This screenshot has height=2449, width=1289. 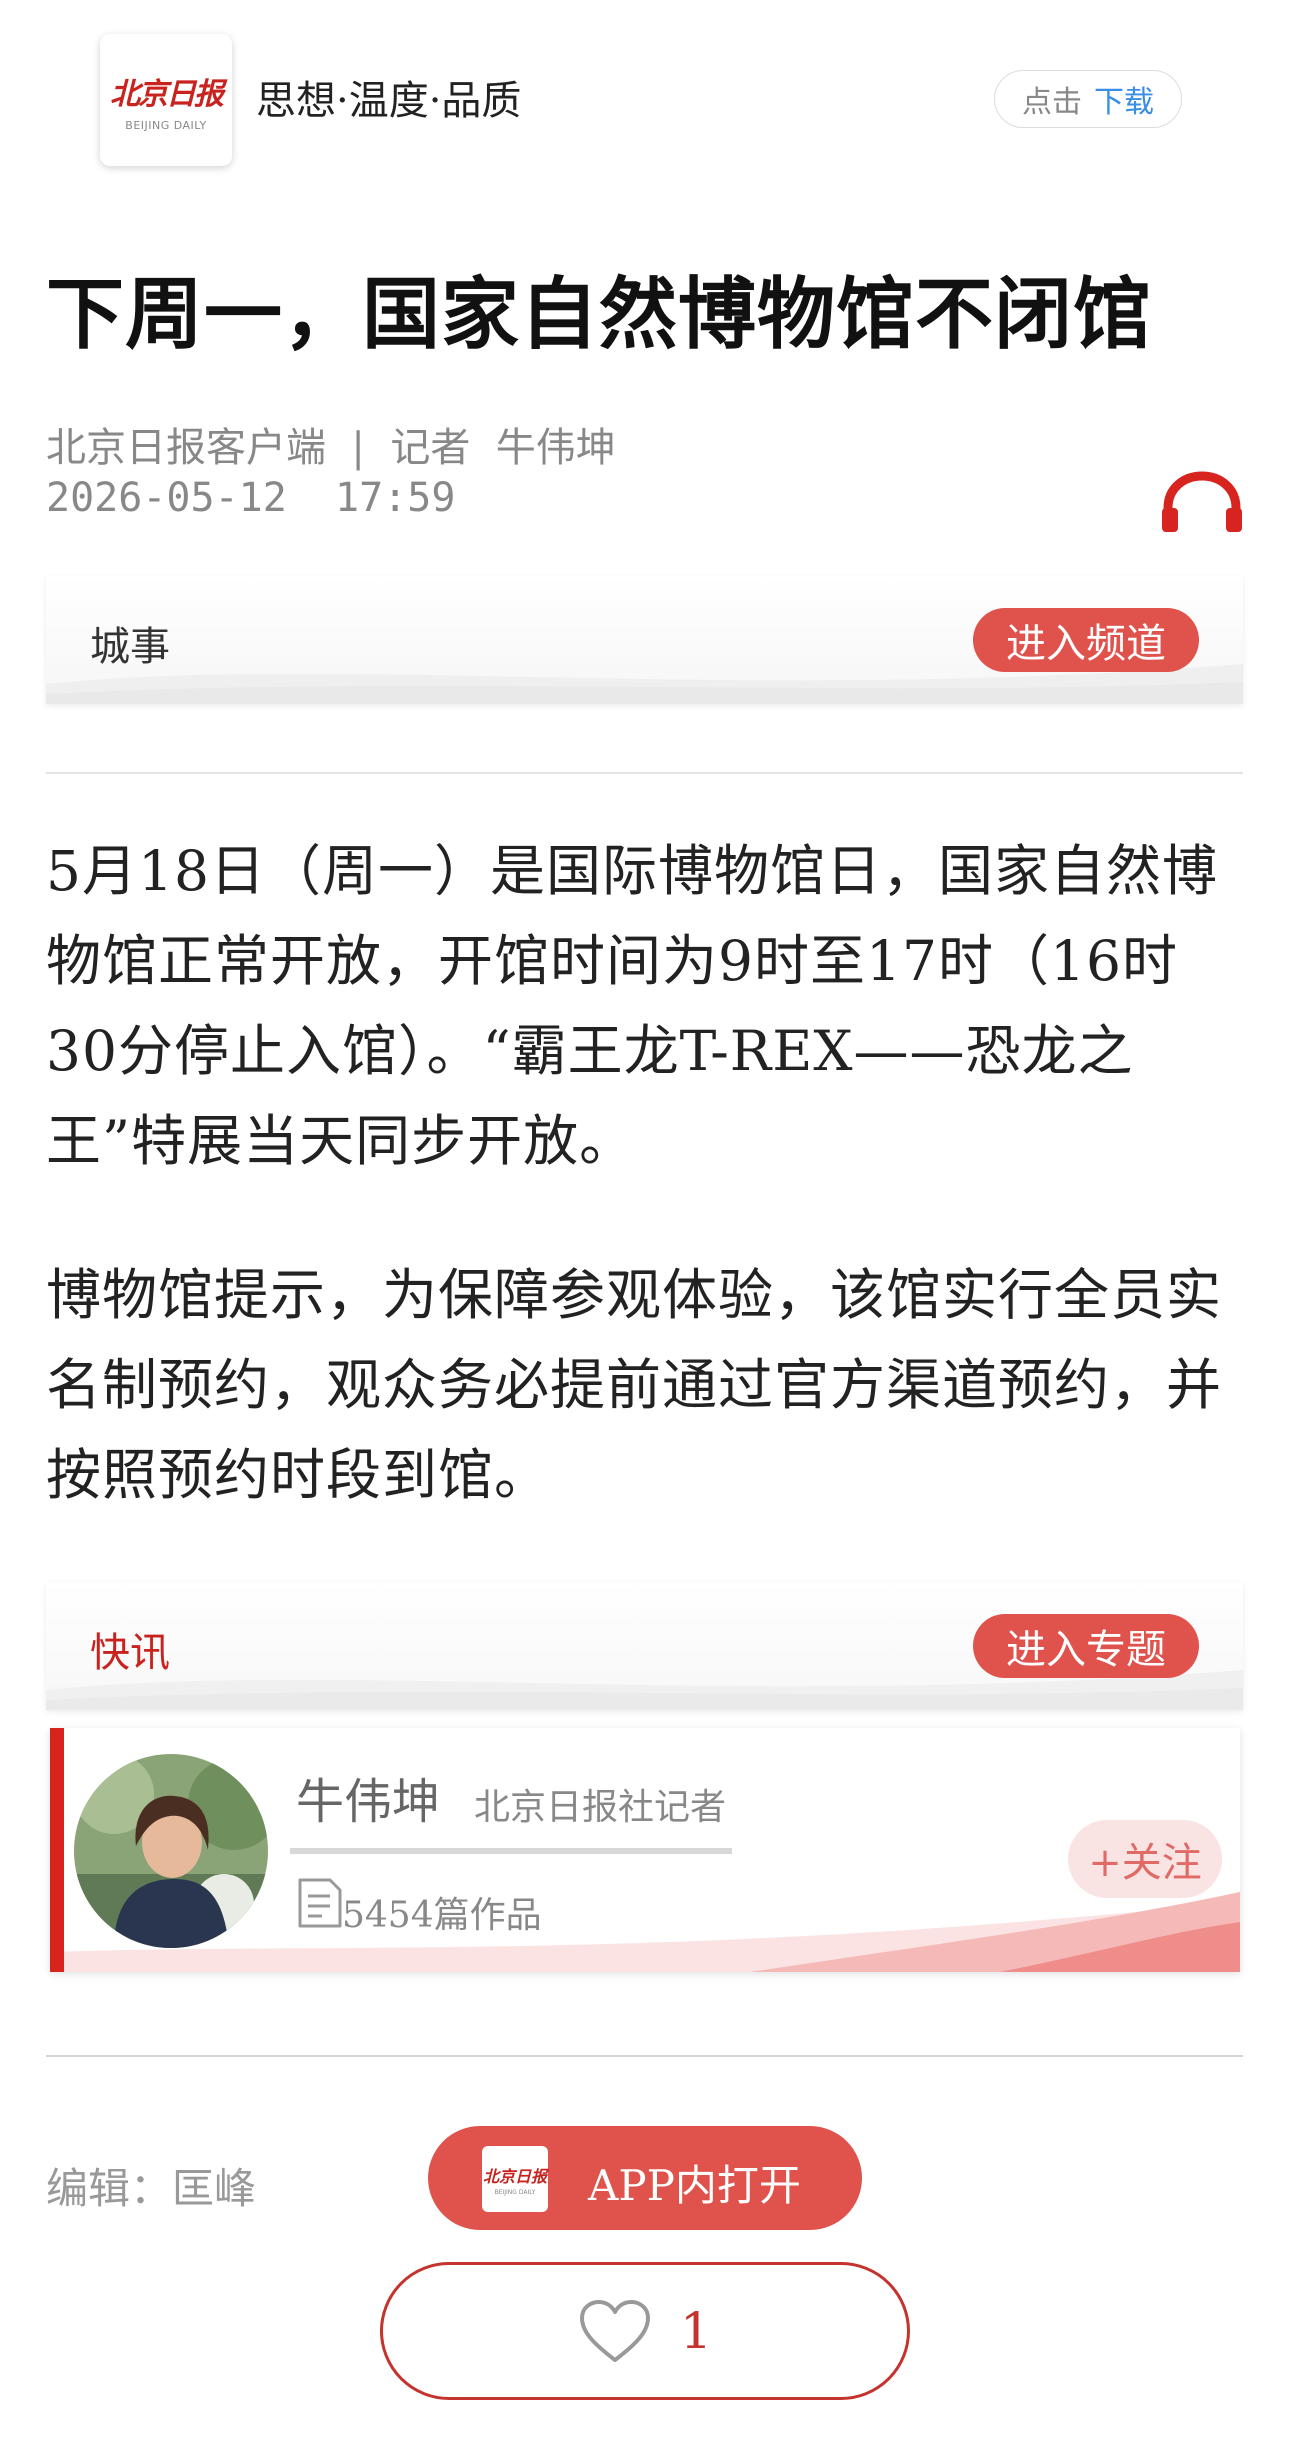 What do you see at coordinates (1202, 502) in the screenshot?
I see `headphone-icon` at bounding box center [1202, 502].